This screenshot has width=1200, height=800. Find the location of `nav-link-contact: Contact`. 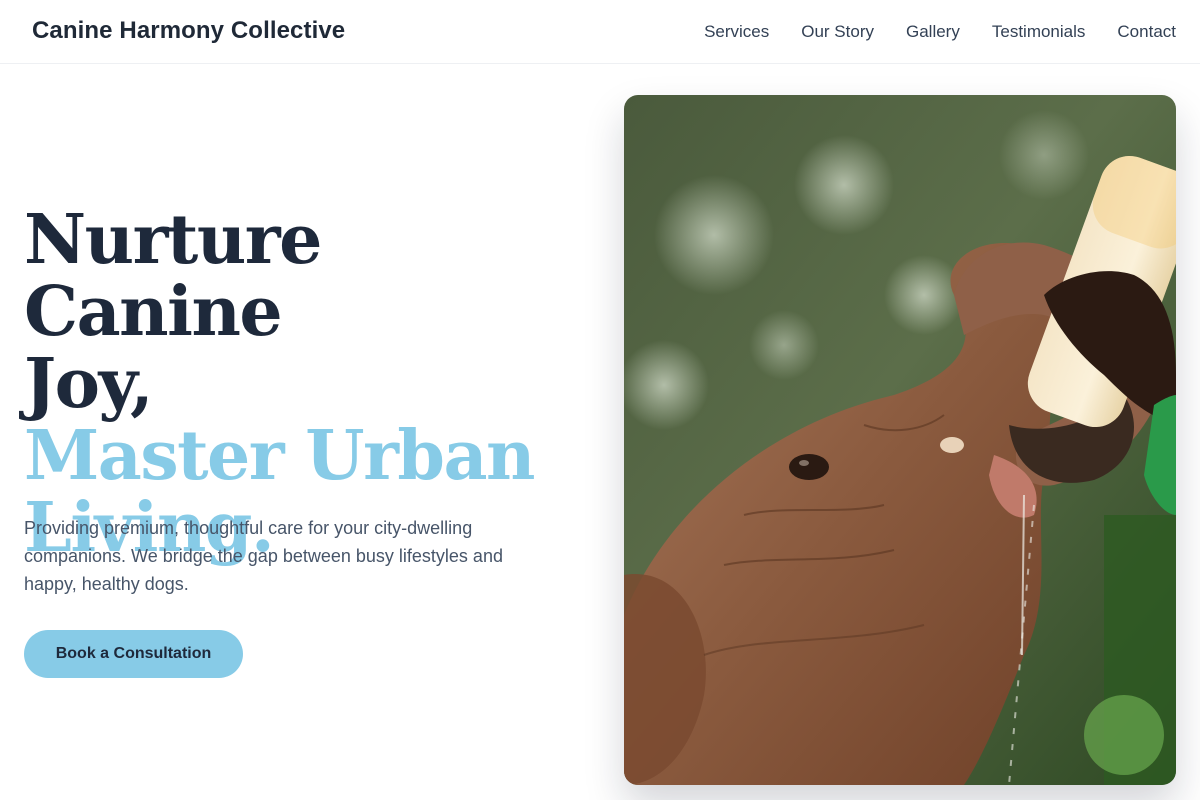

nav-link-contact: Contact is located at coordinates (1146, 32).